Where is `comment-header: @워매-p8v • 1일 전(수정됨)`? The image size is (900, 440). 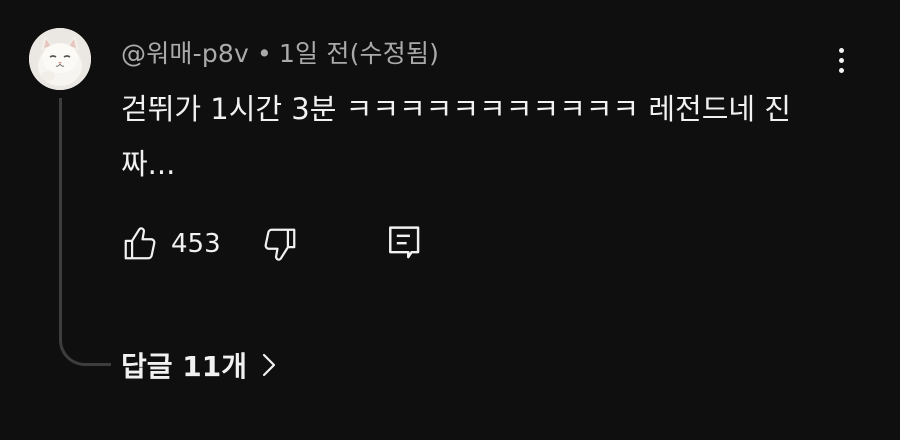
comment-header: @워매-p8v • 1일 전(수정됨) is located at coordinates (280, 52).